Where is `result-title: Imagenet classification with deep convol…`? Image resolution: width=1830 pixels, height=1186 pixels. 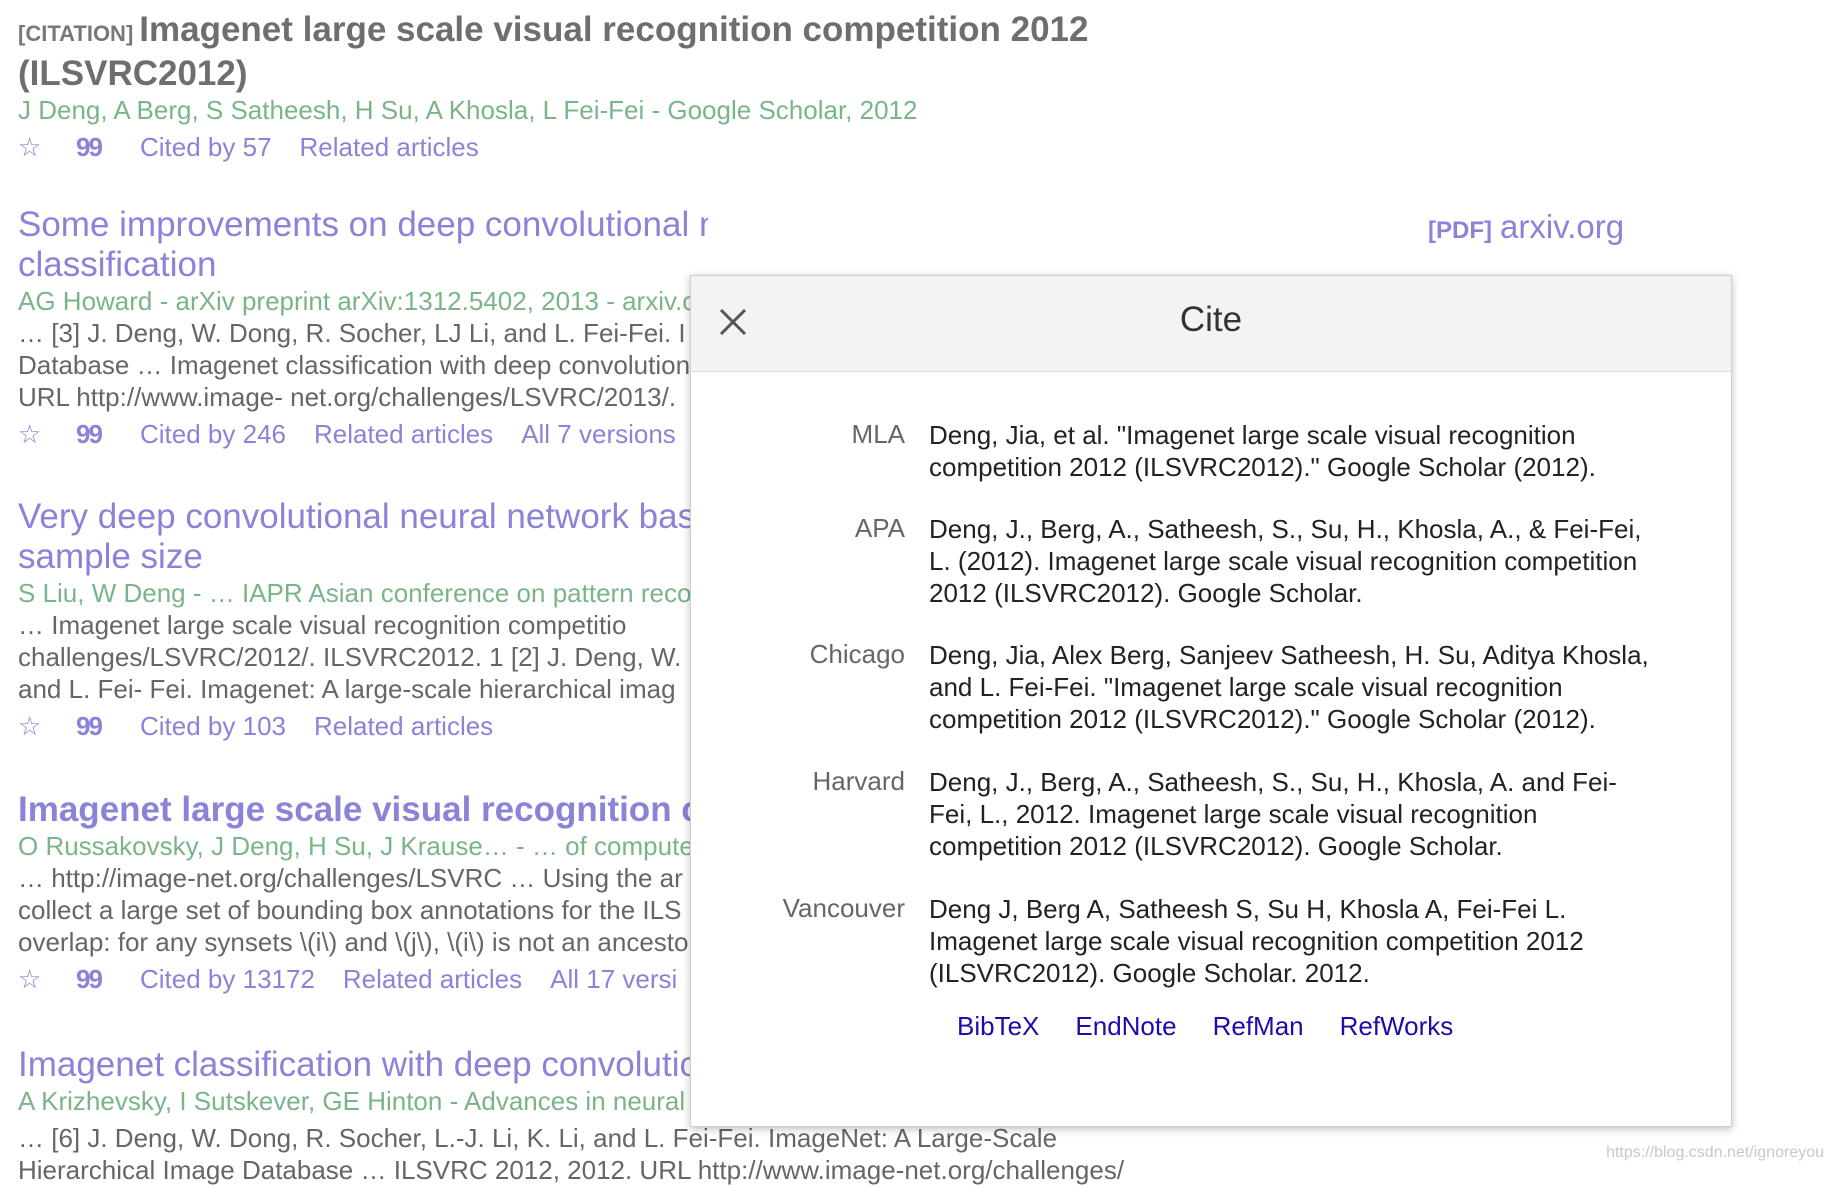
result-title: Imagenet classification with deep convol… is located at coordinates (363, 1065).